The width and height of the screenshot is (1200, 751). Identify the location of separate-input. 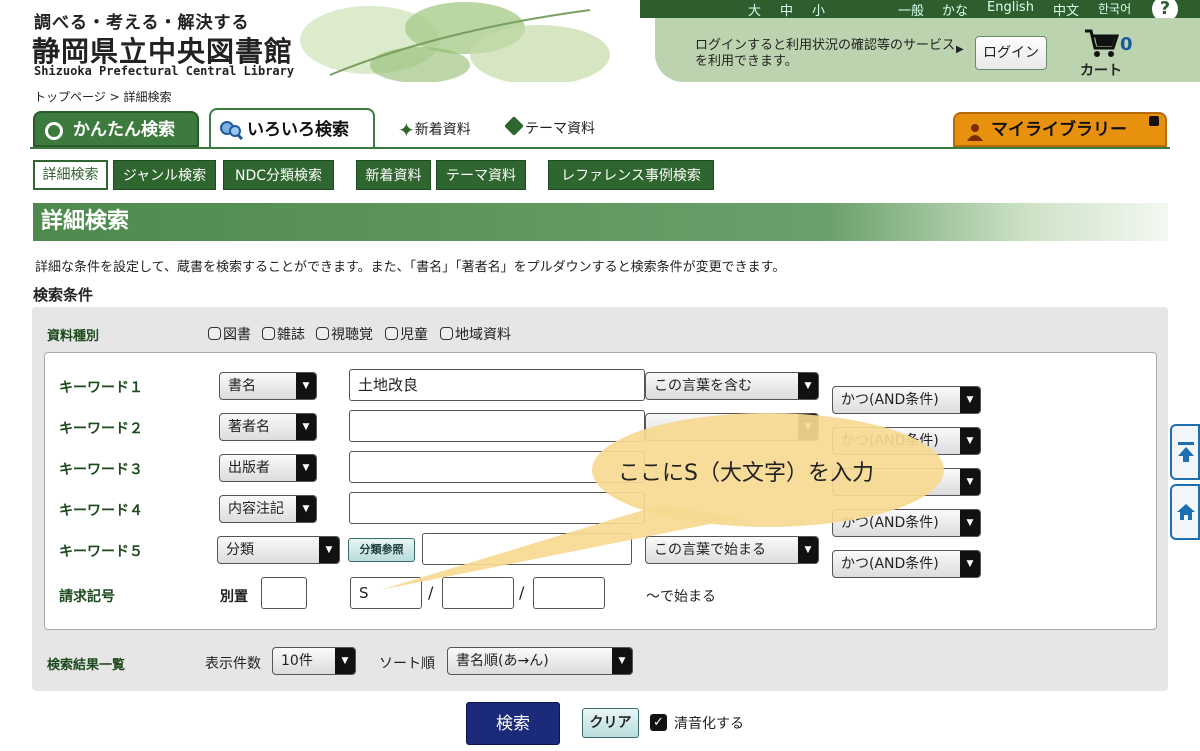
(284, 593).